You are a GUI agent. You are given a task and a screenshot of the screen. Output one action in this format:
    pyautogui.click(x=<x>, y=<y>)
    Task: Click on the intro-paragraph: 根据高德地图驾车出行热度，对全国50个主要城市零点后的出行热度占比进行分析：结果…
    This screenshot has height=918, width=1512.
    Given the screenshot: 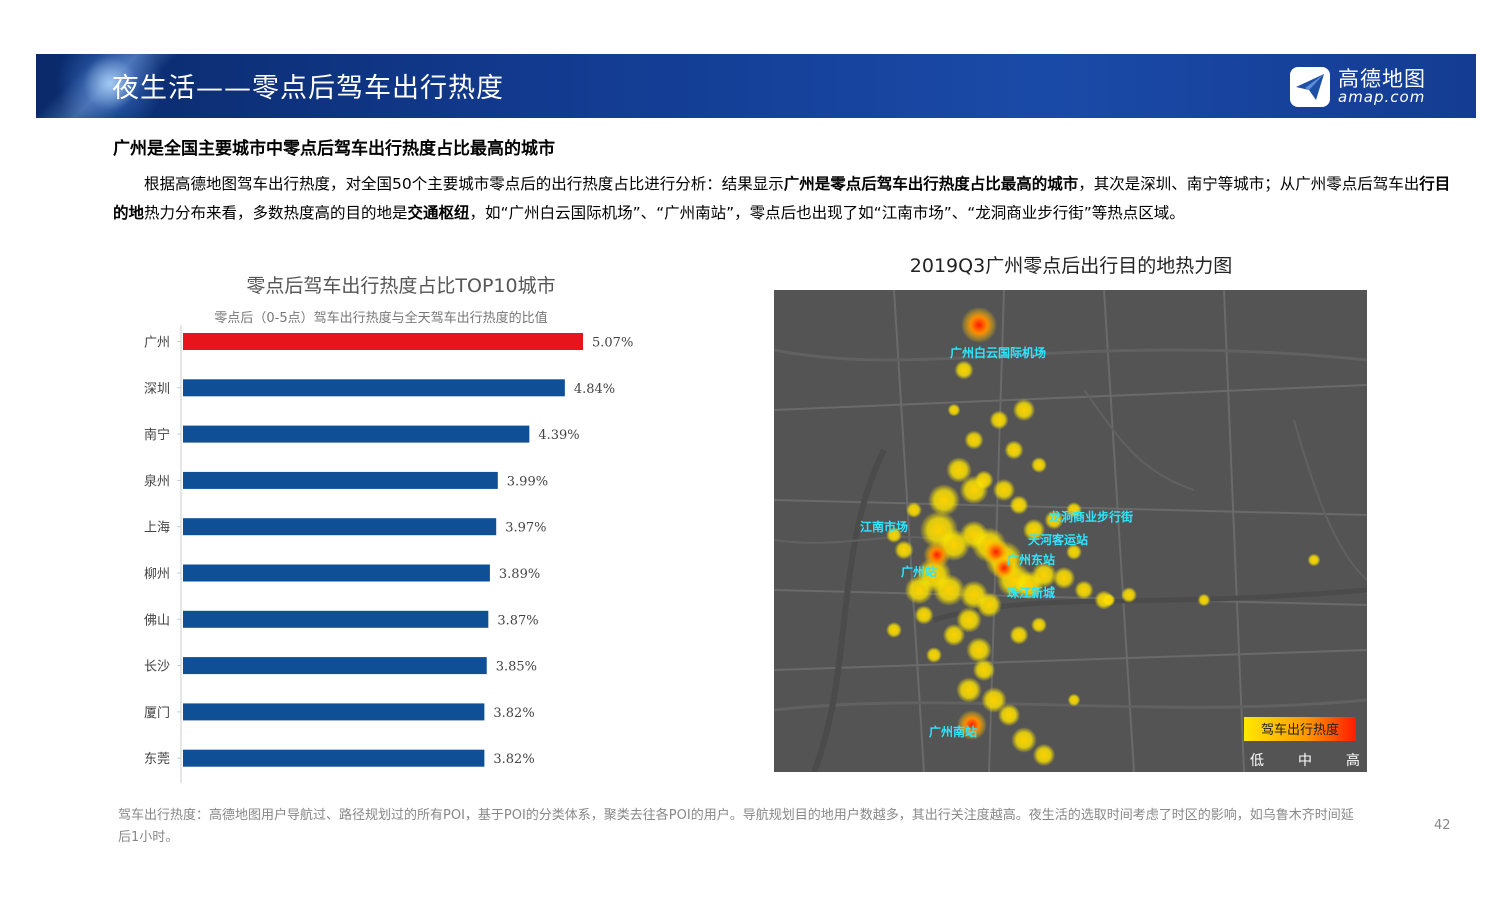 What is the action you would take?
    pyautogui.click(x=783, y=198)
    